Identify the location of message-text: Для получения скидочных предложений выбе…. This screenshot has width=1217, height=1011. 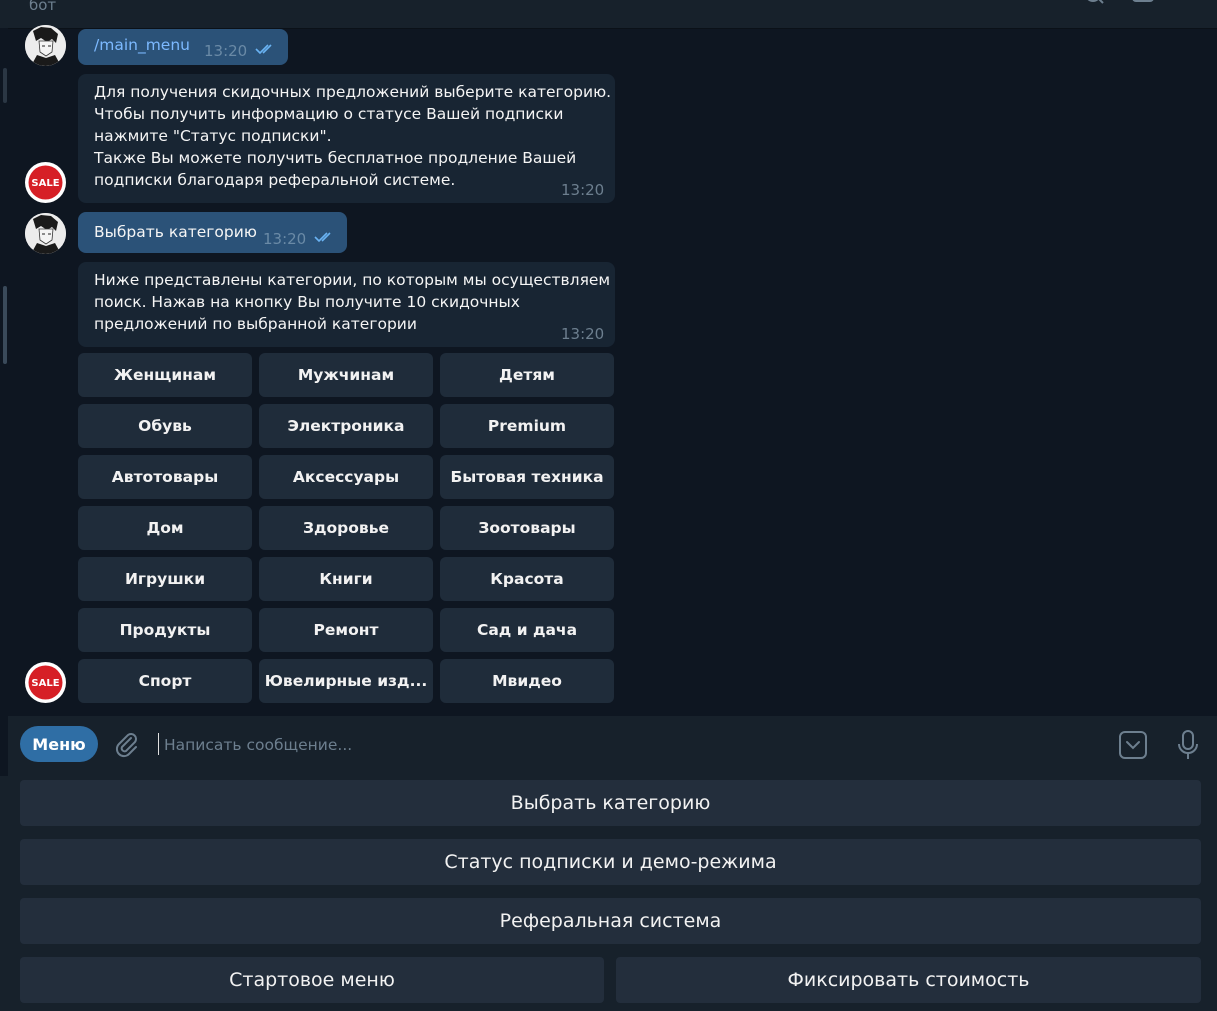
(353, 136).